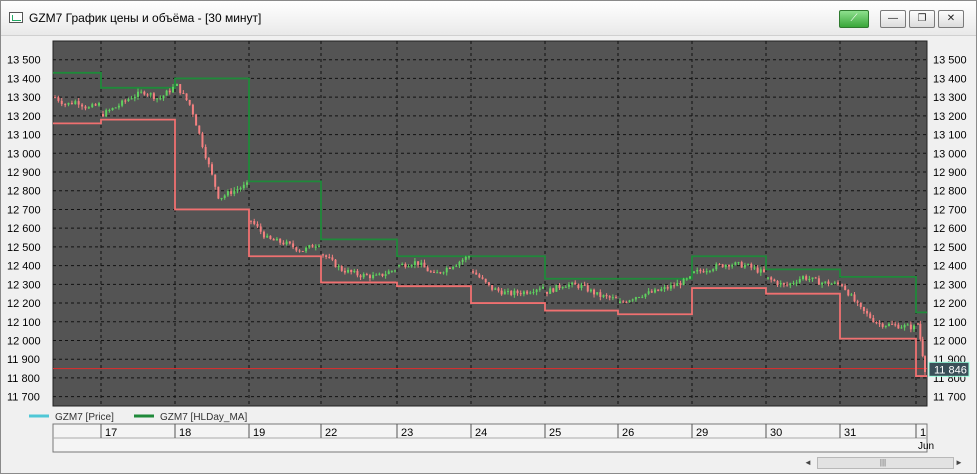 Image resolution: width=977 pixels, height=474 pixels. What do you see at coordinates (203, 417) in the screenshot?
I see `legend-hlday-label: GZM7 [HLDay_MA]` at bounding box center [203, 417].